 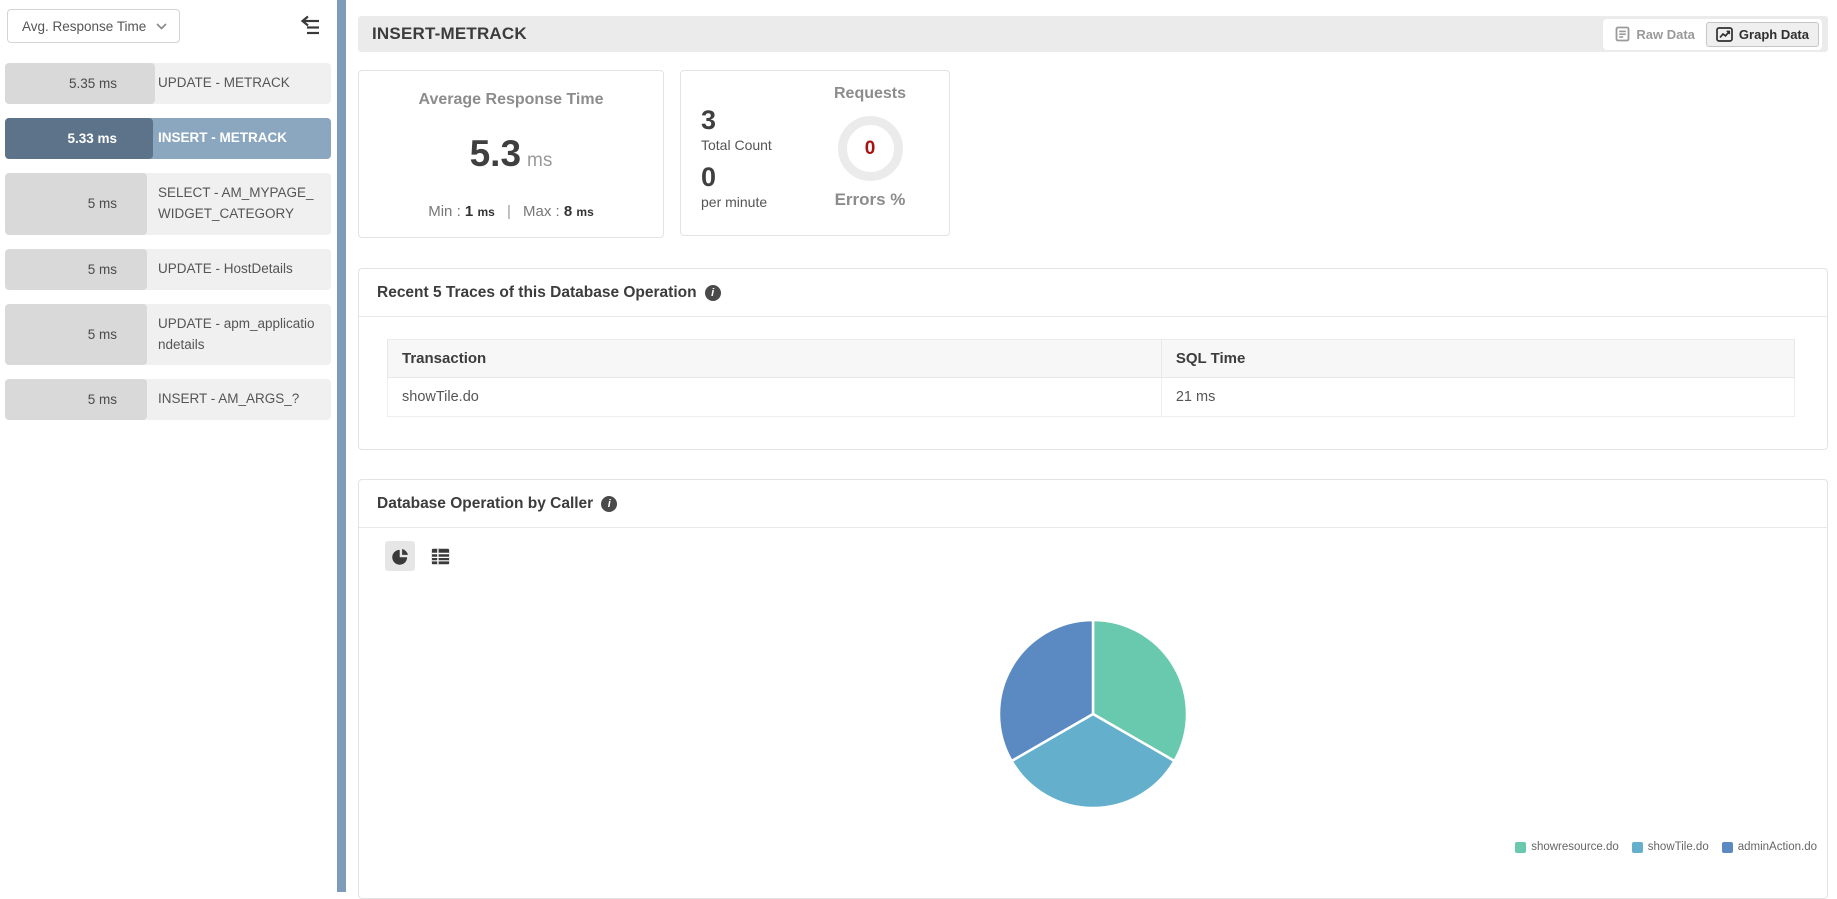 I want to click on trace-sql-time-cell: 21 ms, so click(x=1478, y=397).